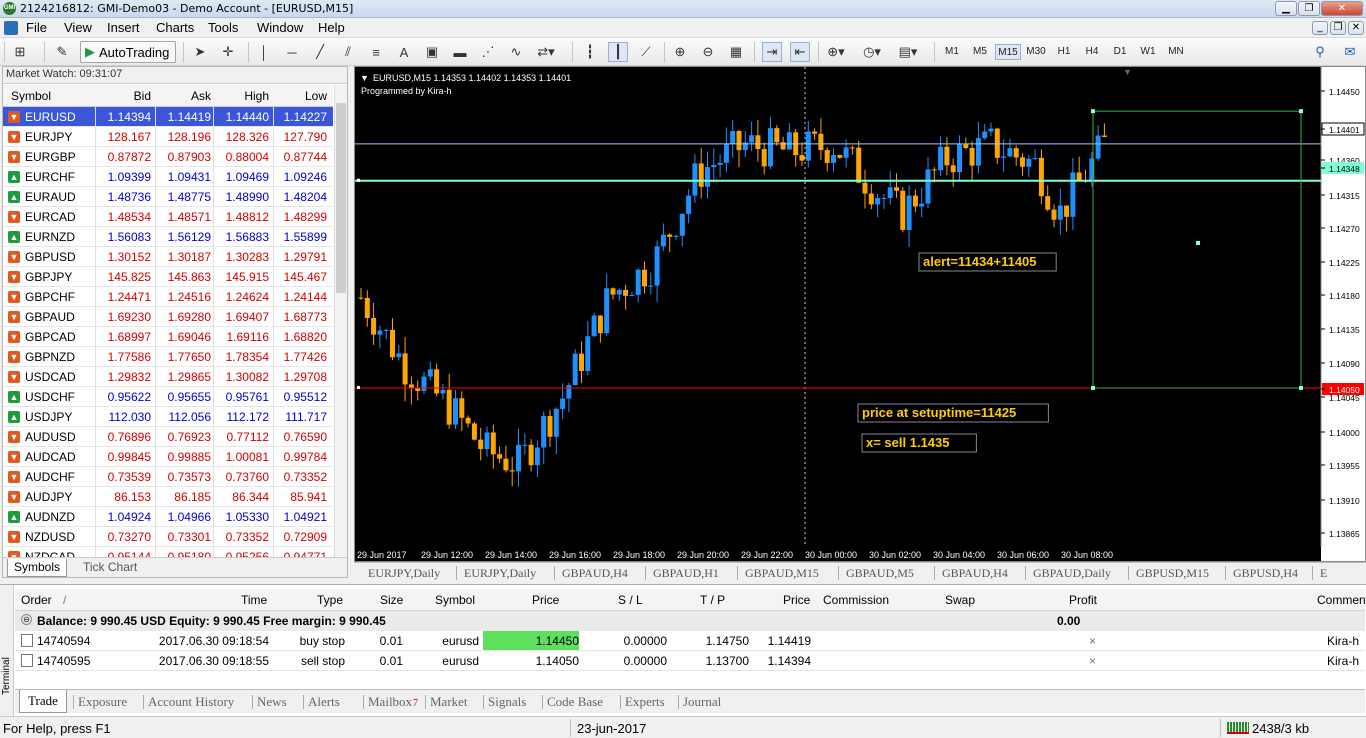 The width and height of the screenshot is (1366, 738). What do you see at coordinates (168, 277) in the screenshot?
I see `market-watch-row: ▼ GBPJPY 145.825 145.863 145.915 145.467` at bounding box center [168, 277].